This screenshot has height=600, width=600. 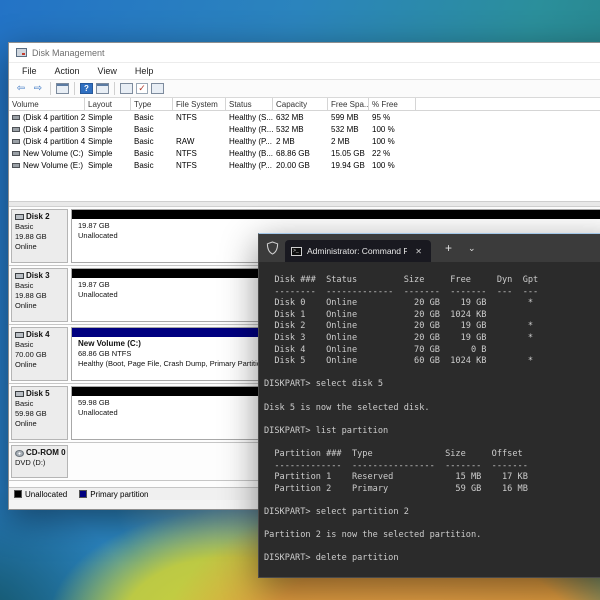 What do you see at coordinates (86, 88) in the screenshot?
I see `help-icon: ?` at bounding box center [86, 88].